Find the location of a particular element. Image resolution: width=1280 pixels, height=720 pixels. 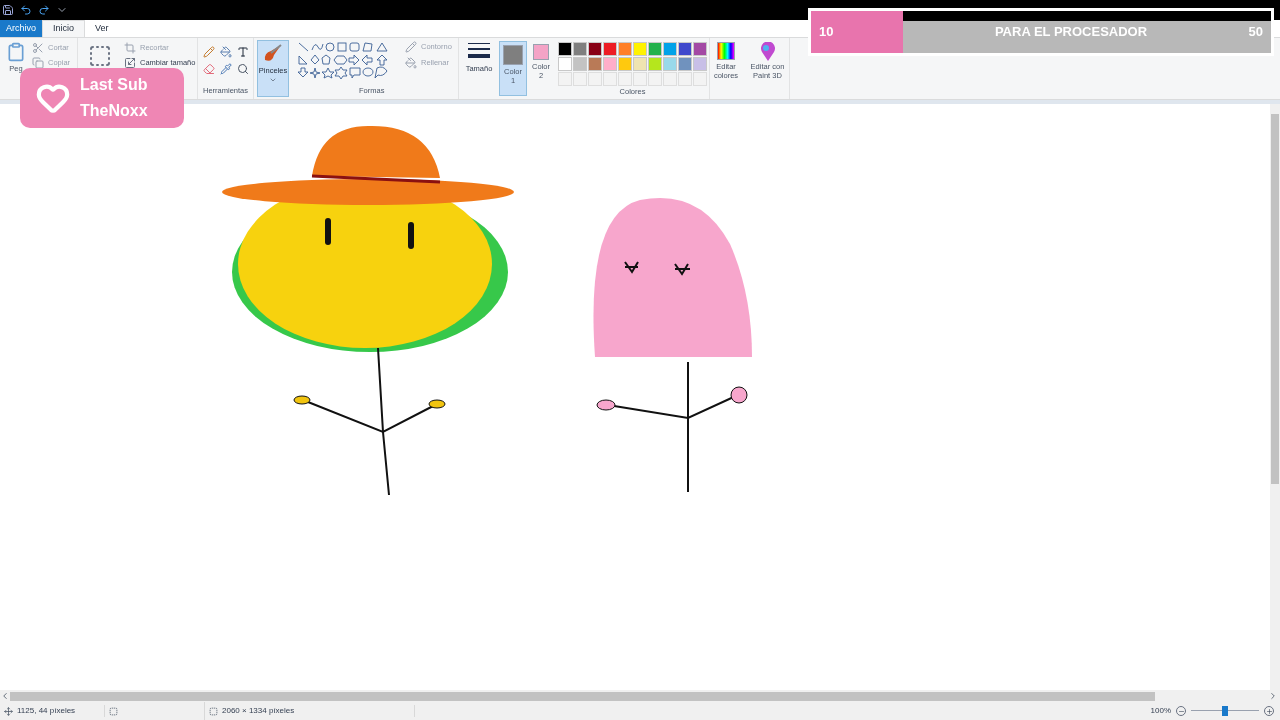

badge-title: Last Sub is located at coordinates (114, 85).